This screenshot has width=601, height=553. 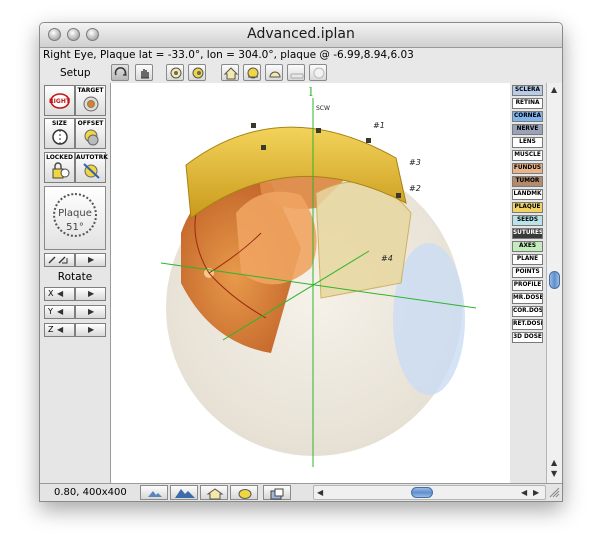 I want to click on rotate-z-minus-button: Z ◀, so click(x=59, y=330).